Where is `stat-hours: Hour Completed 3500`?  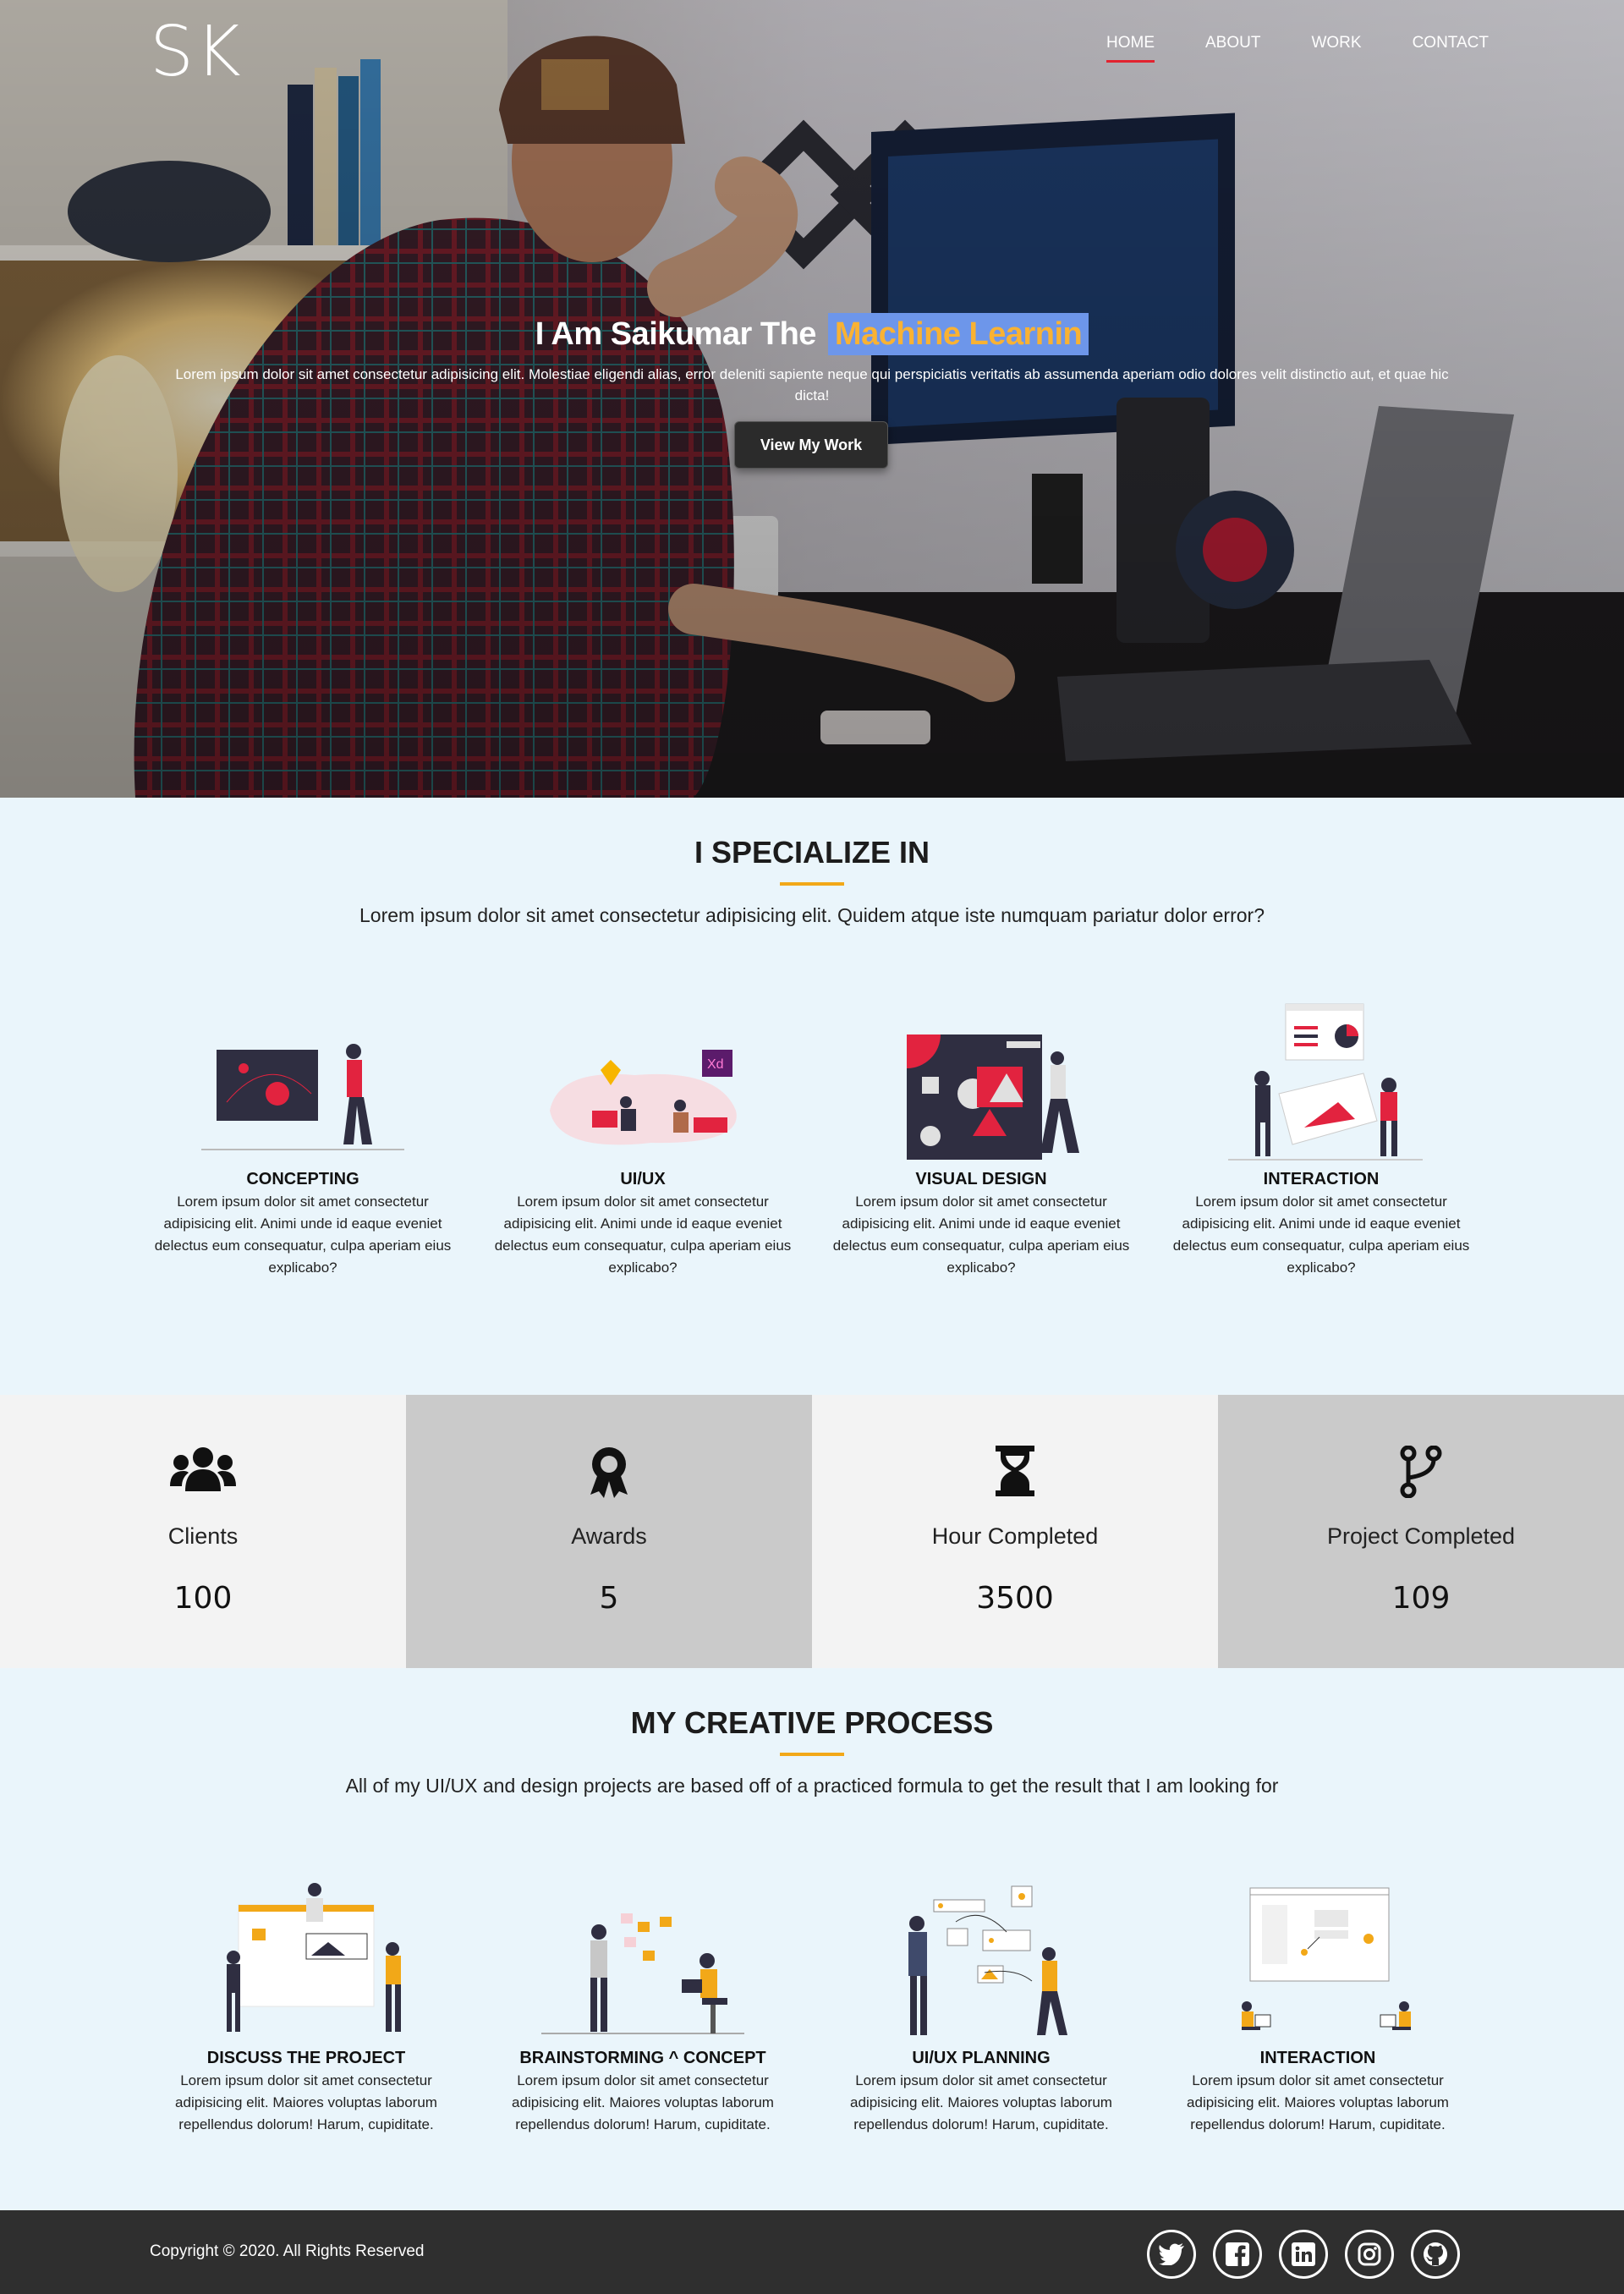 stat-hours: Hour Completed 3500 is located at coordinates (1015, 1531).